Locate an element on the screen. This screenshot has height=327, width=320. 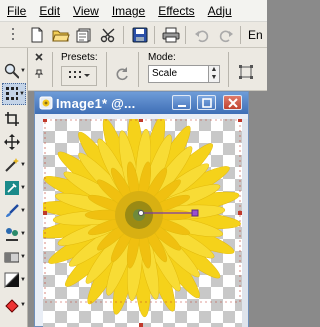
redo-icon is located at coordinates (226, 36).